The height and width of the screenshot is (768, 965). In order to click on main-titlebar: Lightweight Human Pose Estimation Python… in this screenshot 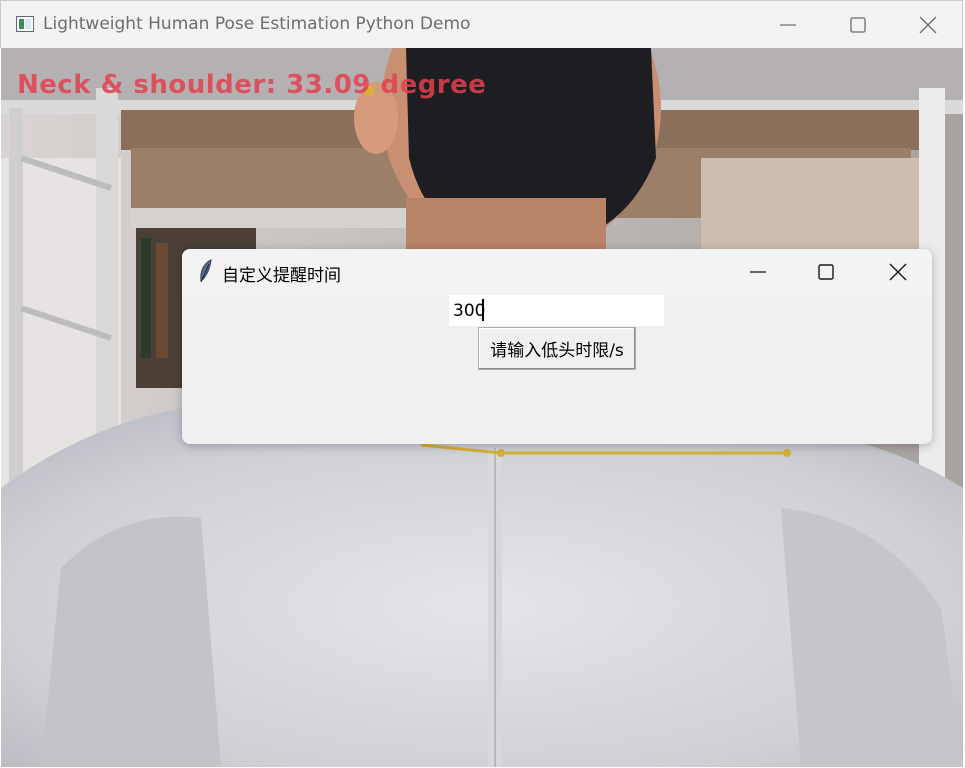, I will do `click(481, 24)`.